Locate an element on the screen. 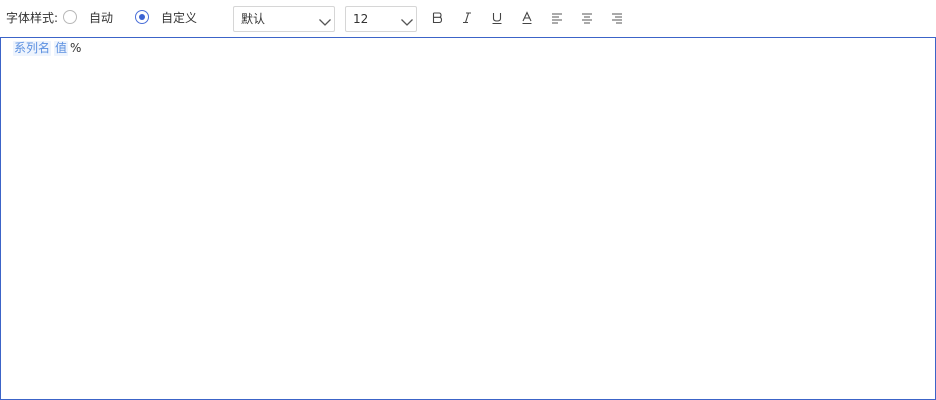  font-family-value: 默认 is located at coordinates (253, 19).